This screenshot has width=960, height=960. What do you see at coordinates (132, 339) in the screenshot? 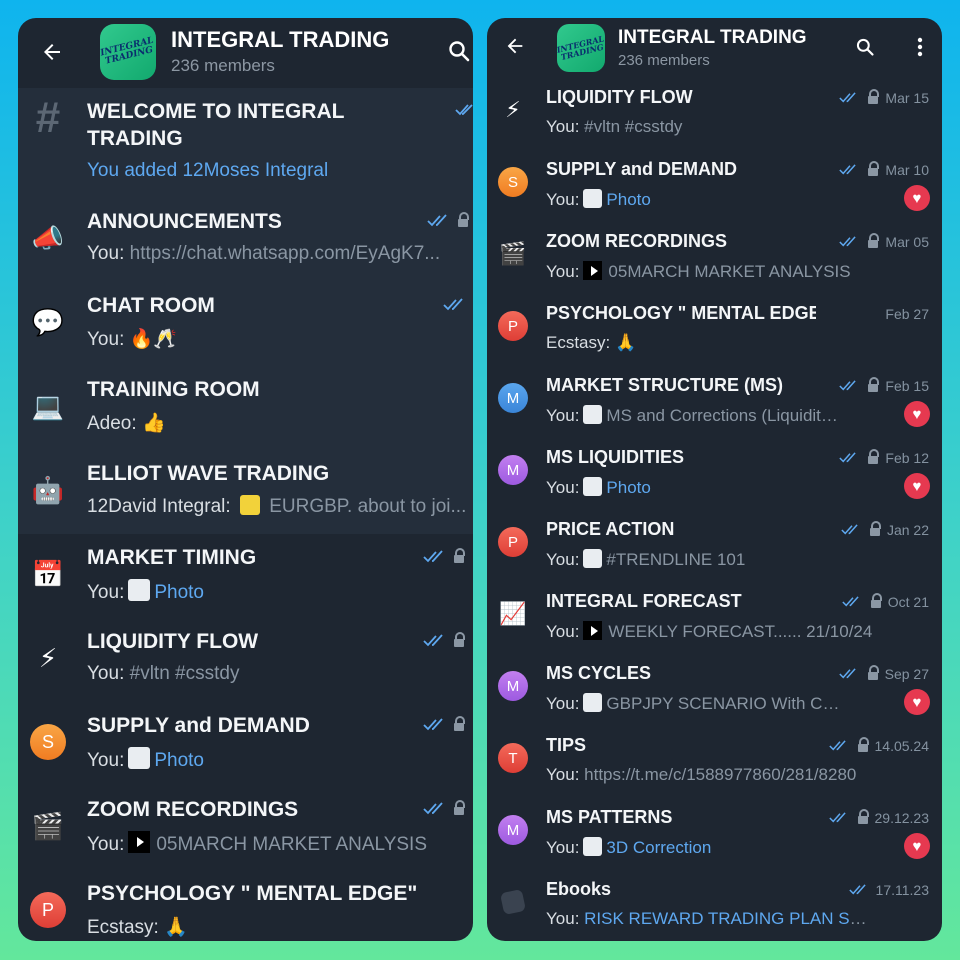
I see `last-message: You: 🔥🥂` at bounding box center [132, 339].